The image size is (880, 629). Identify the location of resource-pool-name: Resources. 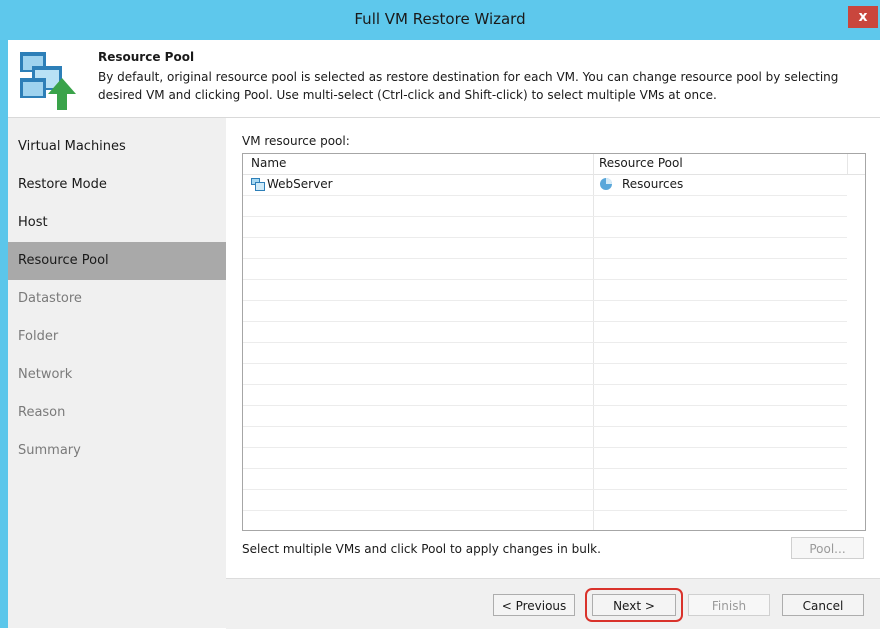
(653, 184).